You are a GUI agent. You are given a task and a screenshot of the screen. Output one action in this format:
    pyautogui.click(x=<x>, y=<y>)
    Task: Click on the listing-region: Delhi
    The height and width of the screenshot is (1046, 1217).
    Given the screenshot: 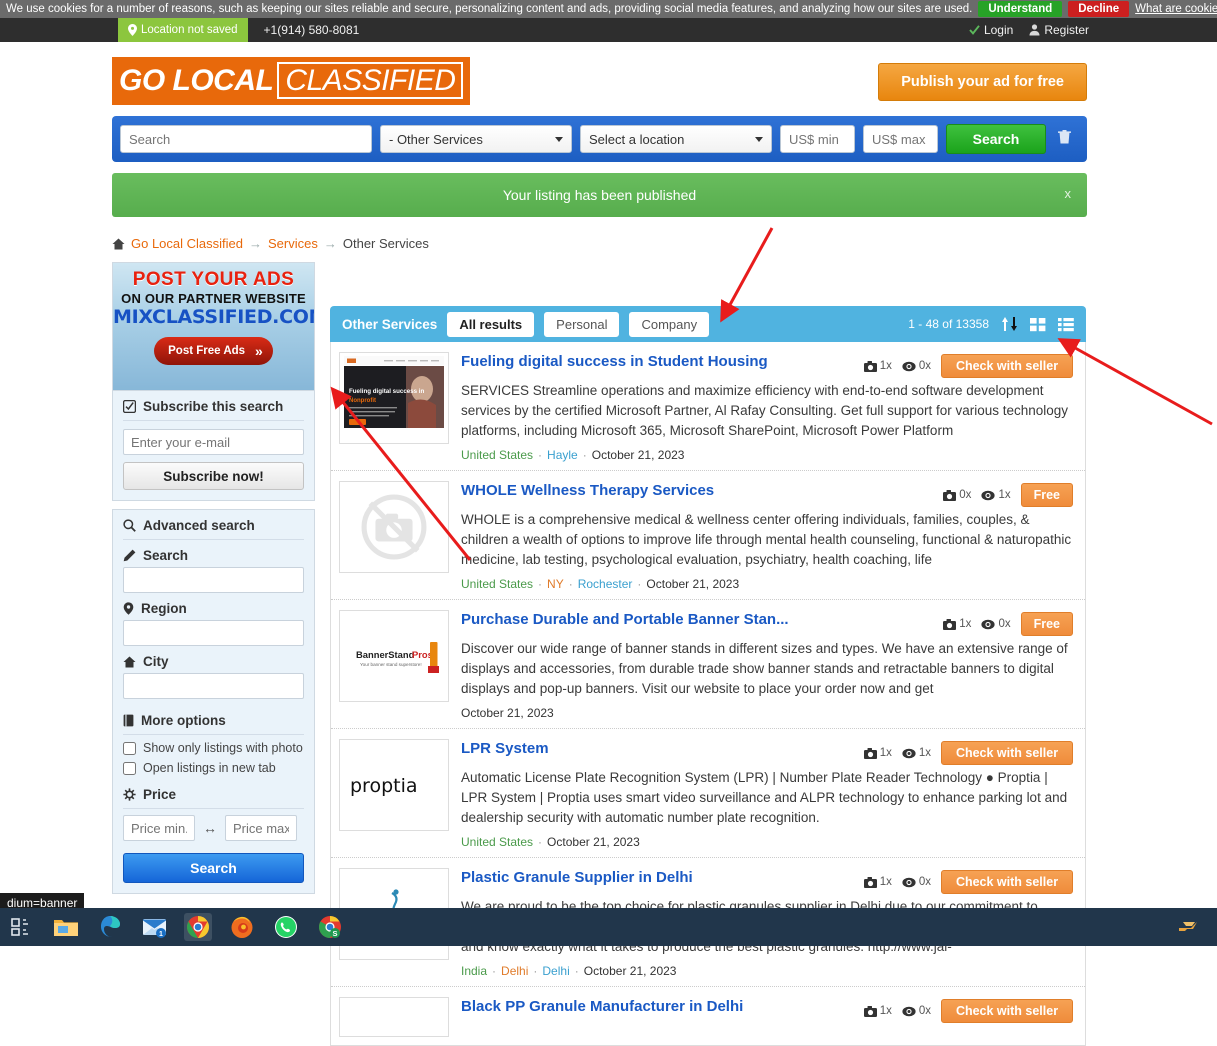 What is the action you would take?
    pyautogui.click(x=514, y=971)
    